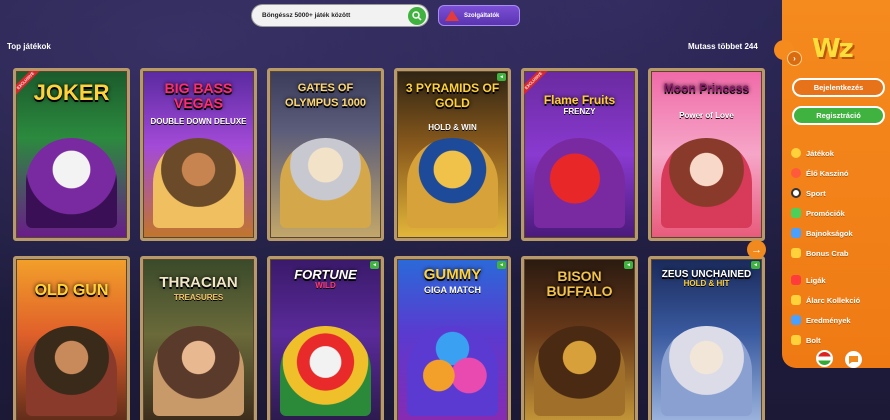 This screenshot has height=420, width=890. Describe the element at coordinates (839, 340) in the screenshot. I see `sidebar-item-bolt: Bolt` at that location.